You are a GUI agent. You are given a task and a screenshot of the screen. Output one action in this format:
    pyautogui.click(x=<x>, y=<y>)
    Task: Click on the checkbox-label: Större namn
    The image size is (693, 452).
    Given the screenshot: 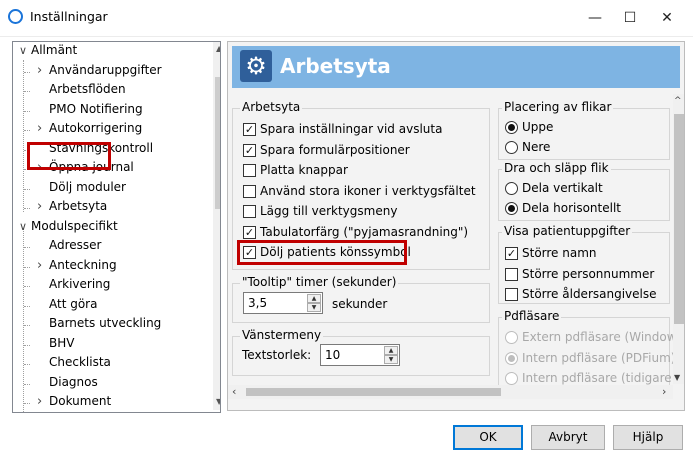 What is the action you would take?
    pyautogui.click(x=559, y=253)
    